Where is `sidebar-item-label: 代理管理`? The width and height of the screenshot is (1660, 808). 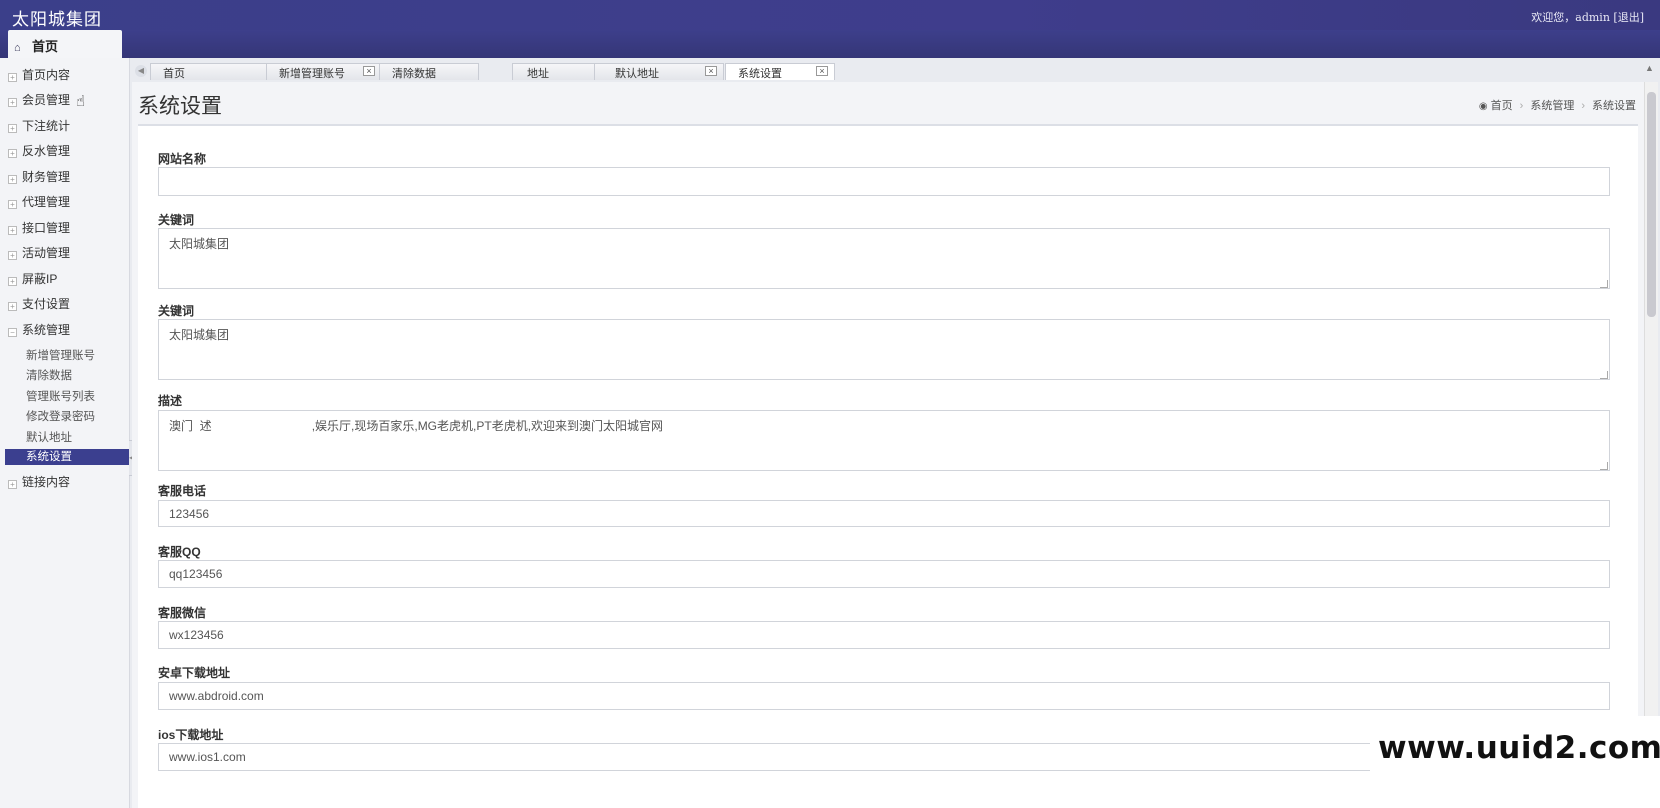 sidebar-item-label: 代理管理 is located at coordinates (46, 202).